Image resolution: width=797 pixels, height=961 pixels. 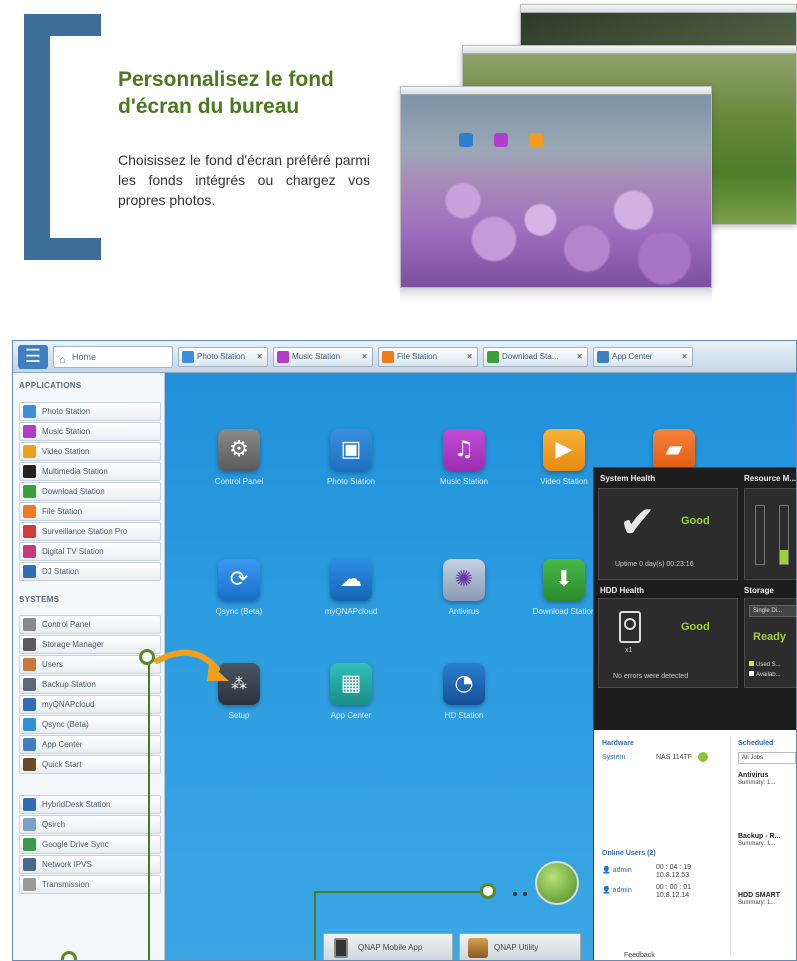 What do you see at coordinates (351, 684) in the screenshot?
I see `app-center-icon: ▦` at bounding box center [351, 684].